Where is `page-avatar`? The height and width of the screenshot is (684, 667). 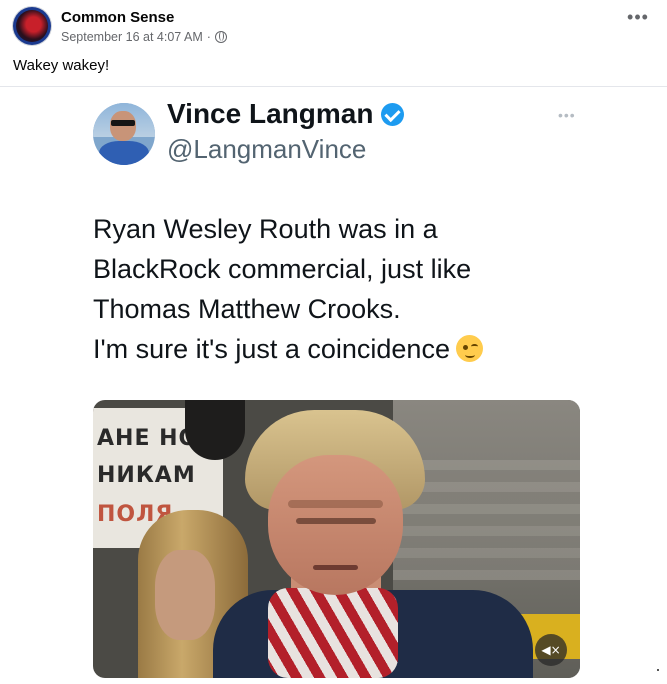 page-avatar is located at coordinates (32, 26).